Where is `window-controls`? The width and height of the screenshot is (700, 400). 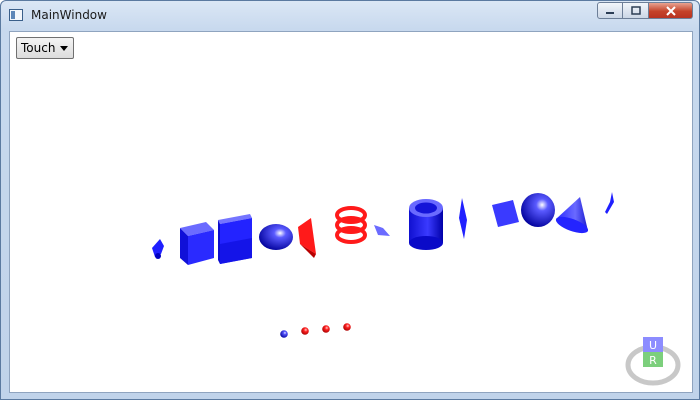 window-controls is located at coordinates (645, 11).